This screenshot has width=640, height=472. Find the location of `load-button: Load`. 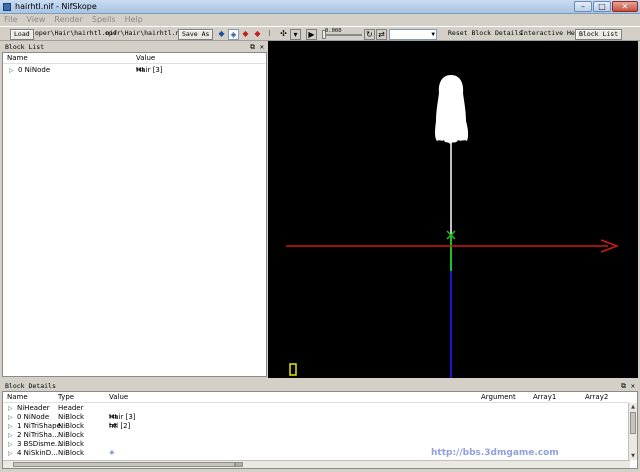

load-button: Load is located at coordinates (22, 34).